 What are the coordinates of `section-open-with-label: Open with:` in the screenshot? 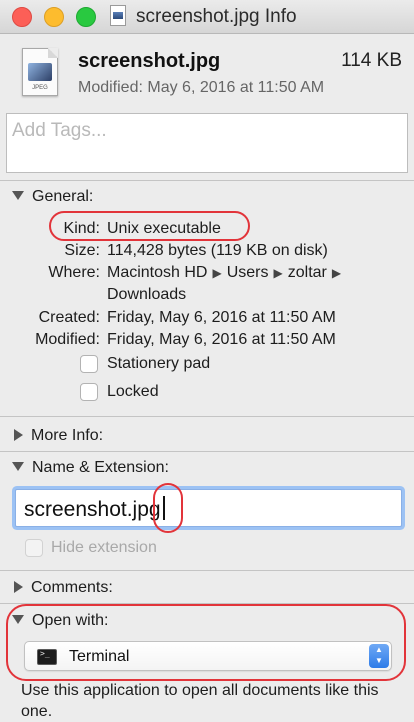 It's located at (70, 620).